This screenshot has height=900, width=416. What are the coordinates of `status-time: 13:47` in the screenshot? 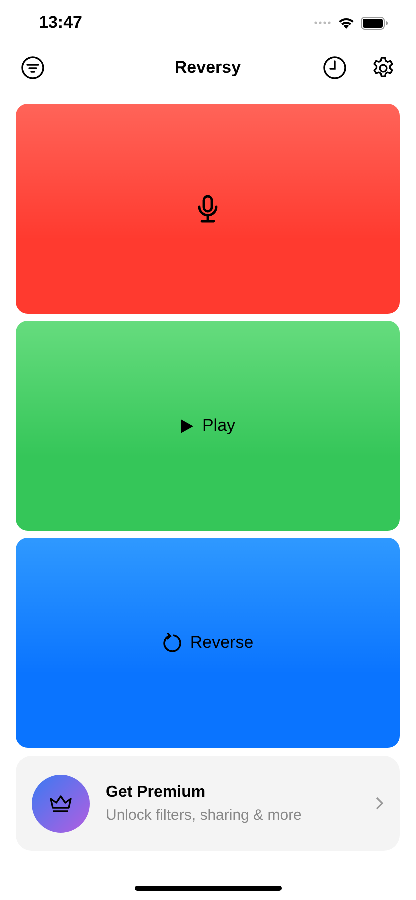 It's located at (60, 23).